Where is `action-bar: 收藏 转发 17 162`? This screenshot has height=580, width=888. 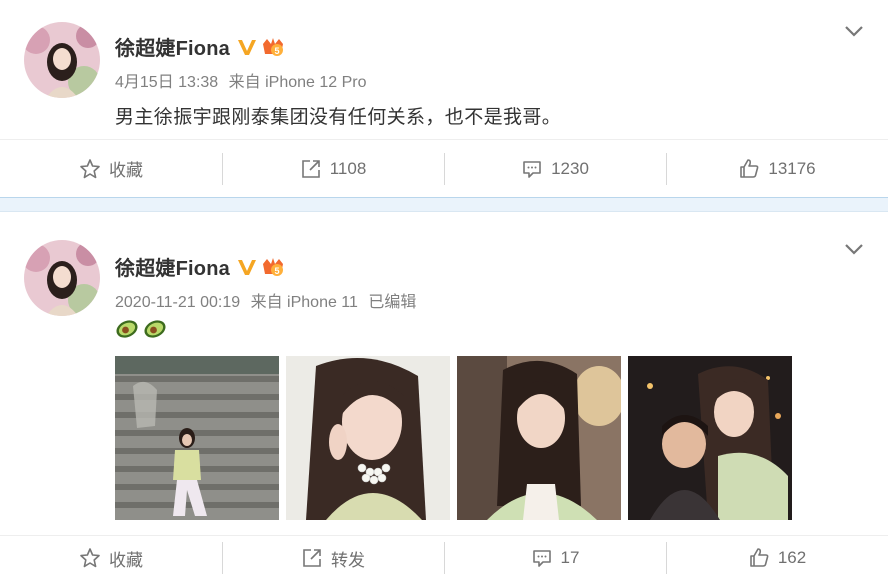 action-bar: 收藏 转发 17 162 is located at coordinates (444, 557).